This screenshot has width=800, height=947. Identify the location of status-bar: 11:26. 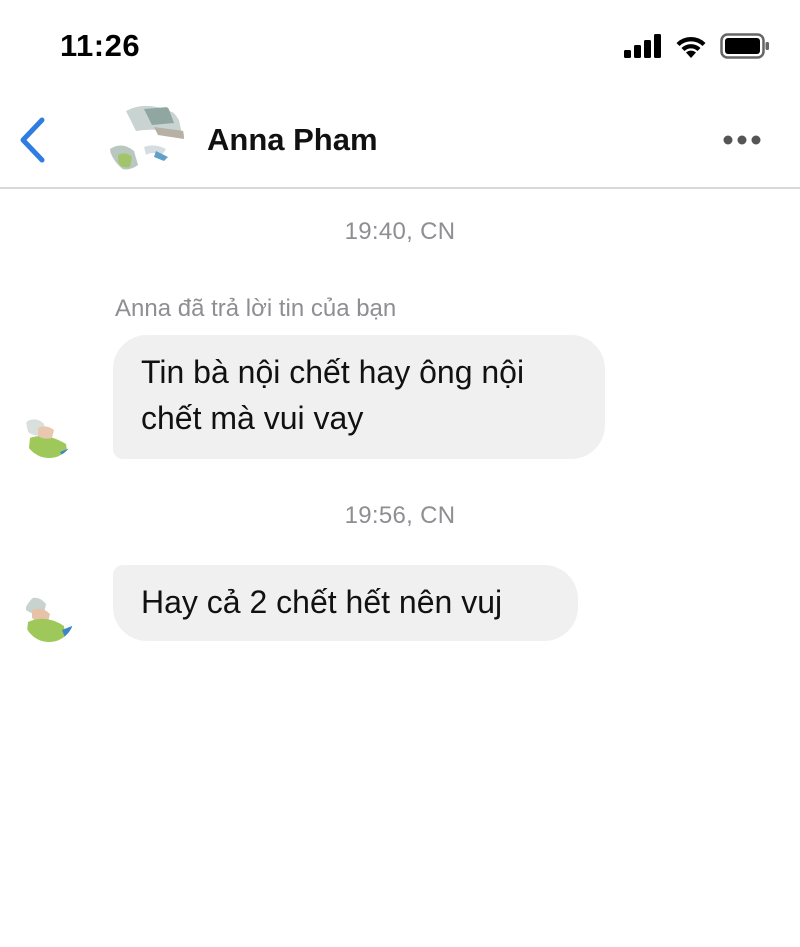
(400, 47).